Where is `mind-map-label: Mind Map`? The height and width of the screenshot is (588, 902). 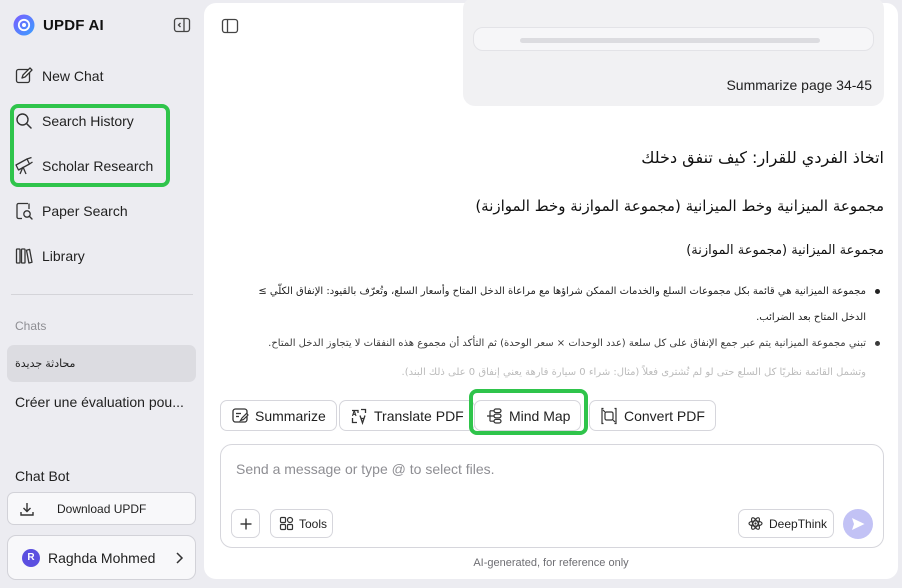 mind-map-label: Mind Map is located at coordinates (540, 415).